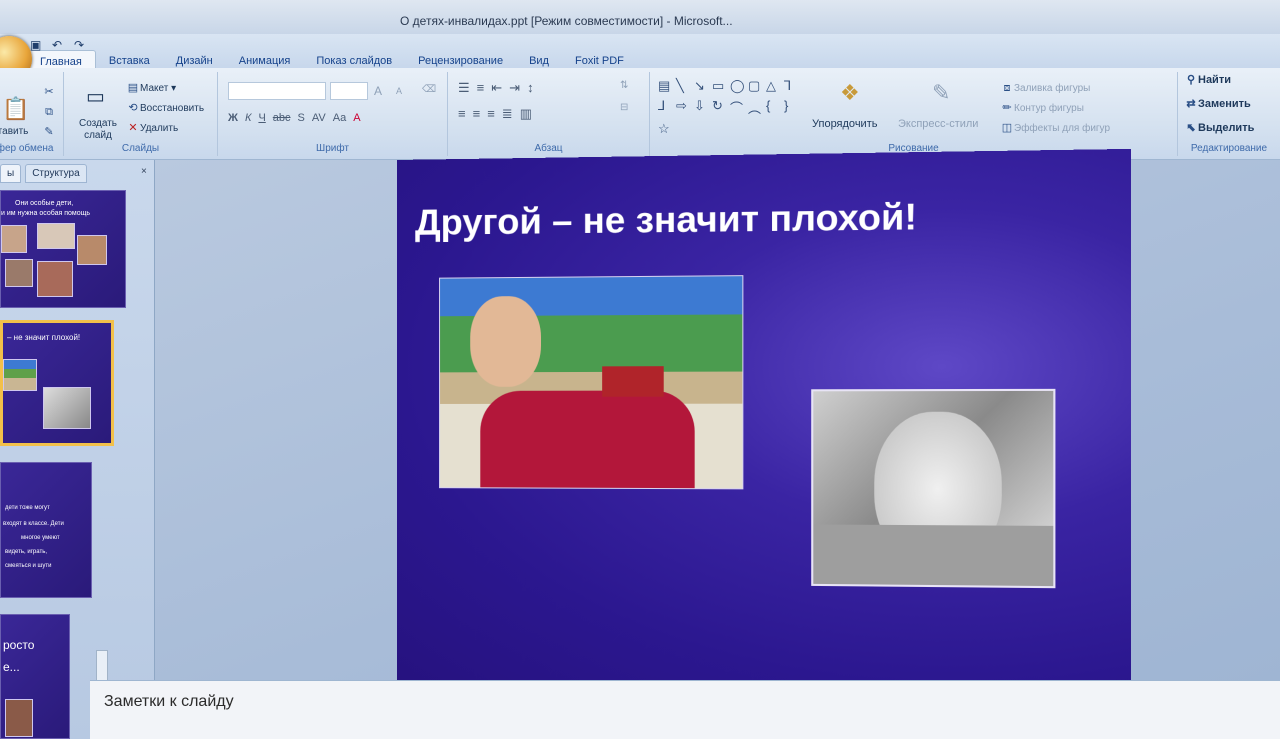  What do you see at coordinates (1045, 88) in the screenshot?
I see `shape-fill-button: ⧈ Заливка фигуры` at bounding box center [1045, 88].